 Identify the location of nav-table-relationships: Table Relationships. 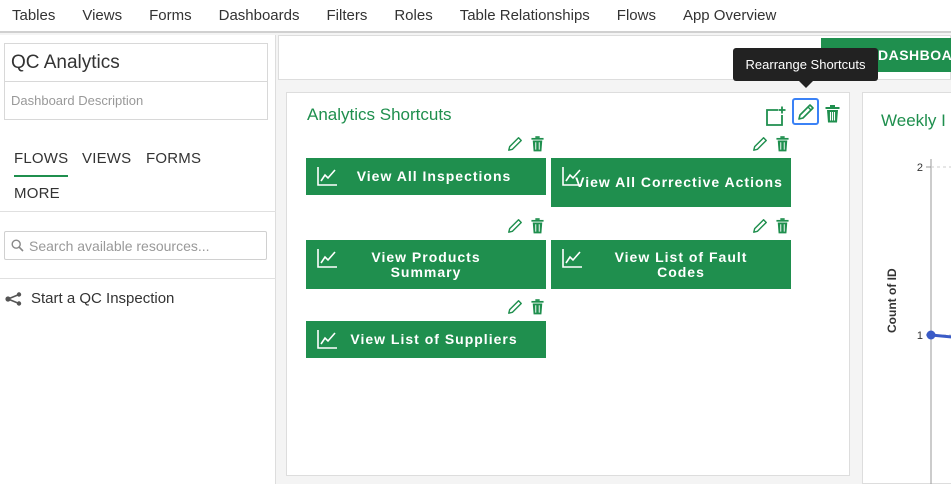
(525, 15).